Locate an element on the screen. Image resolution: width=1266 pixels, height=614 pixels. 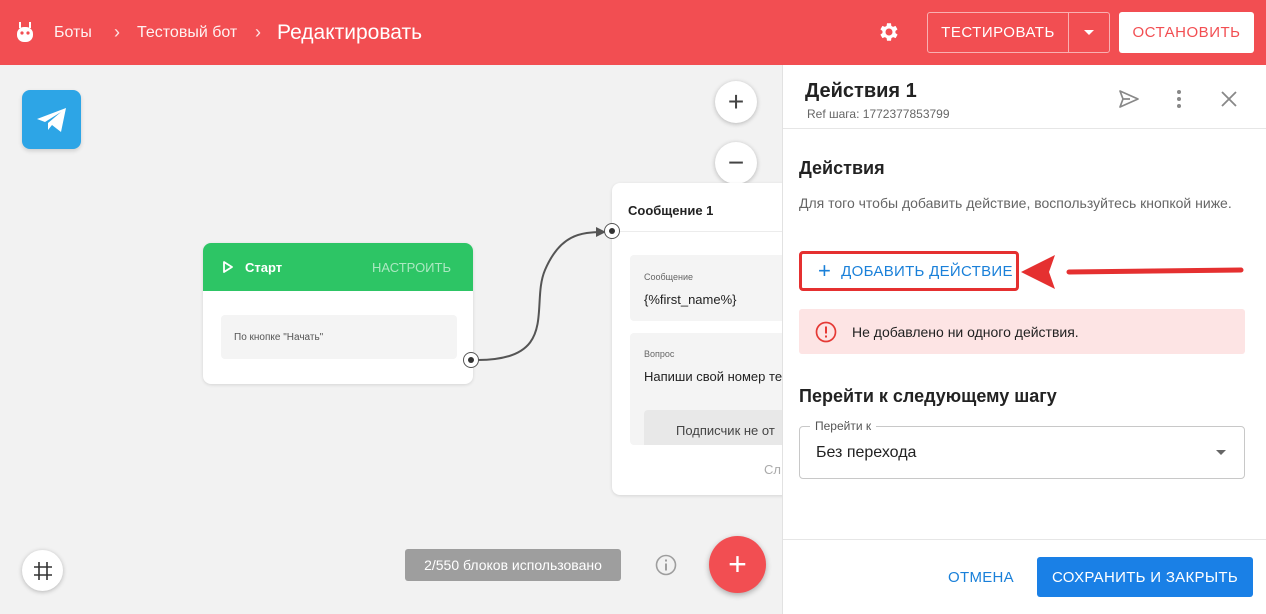
add-block-button: + is located at coordinates (737, 564).